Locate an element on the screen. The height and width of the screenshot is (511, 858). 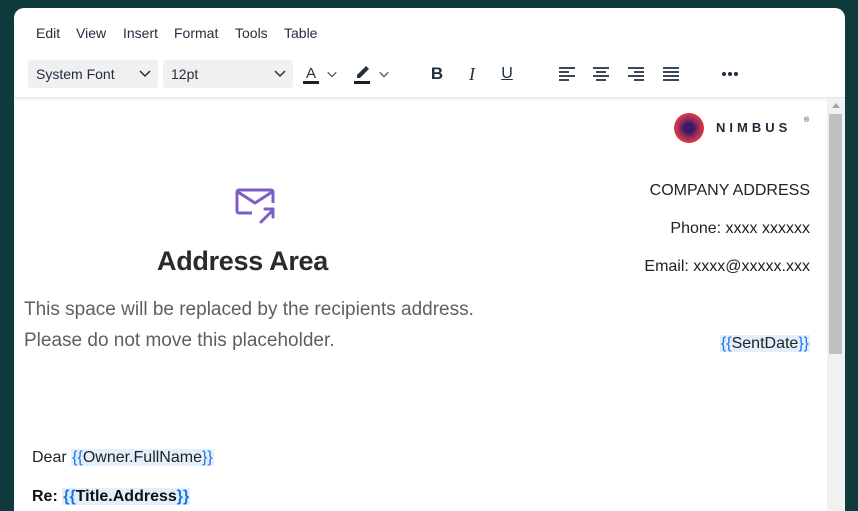
align-right-icon is located at coordinates (636, 74).